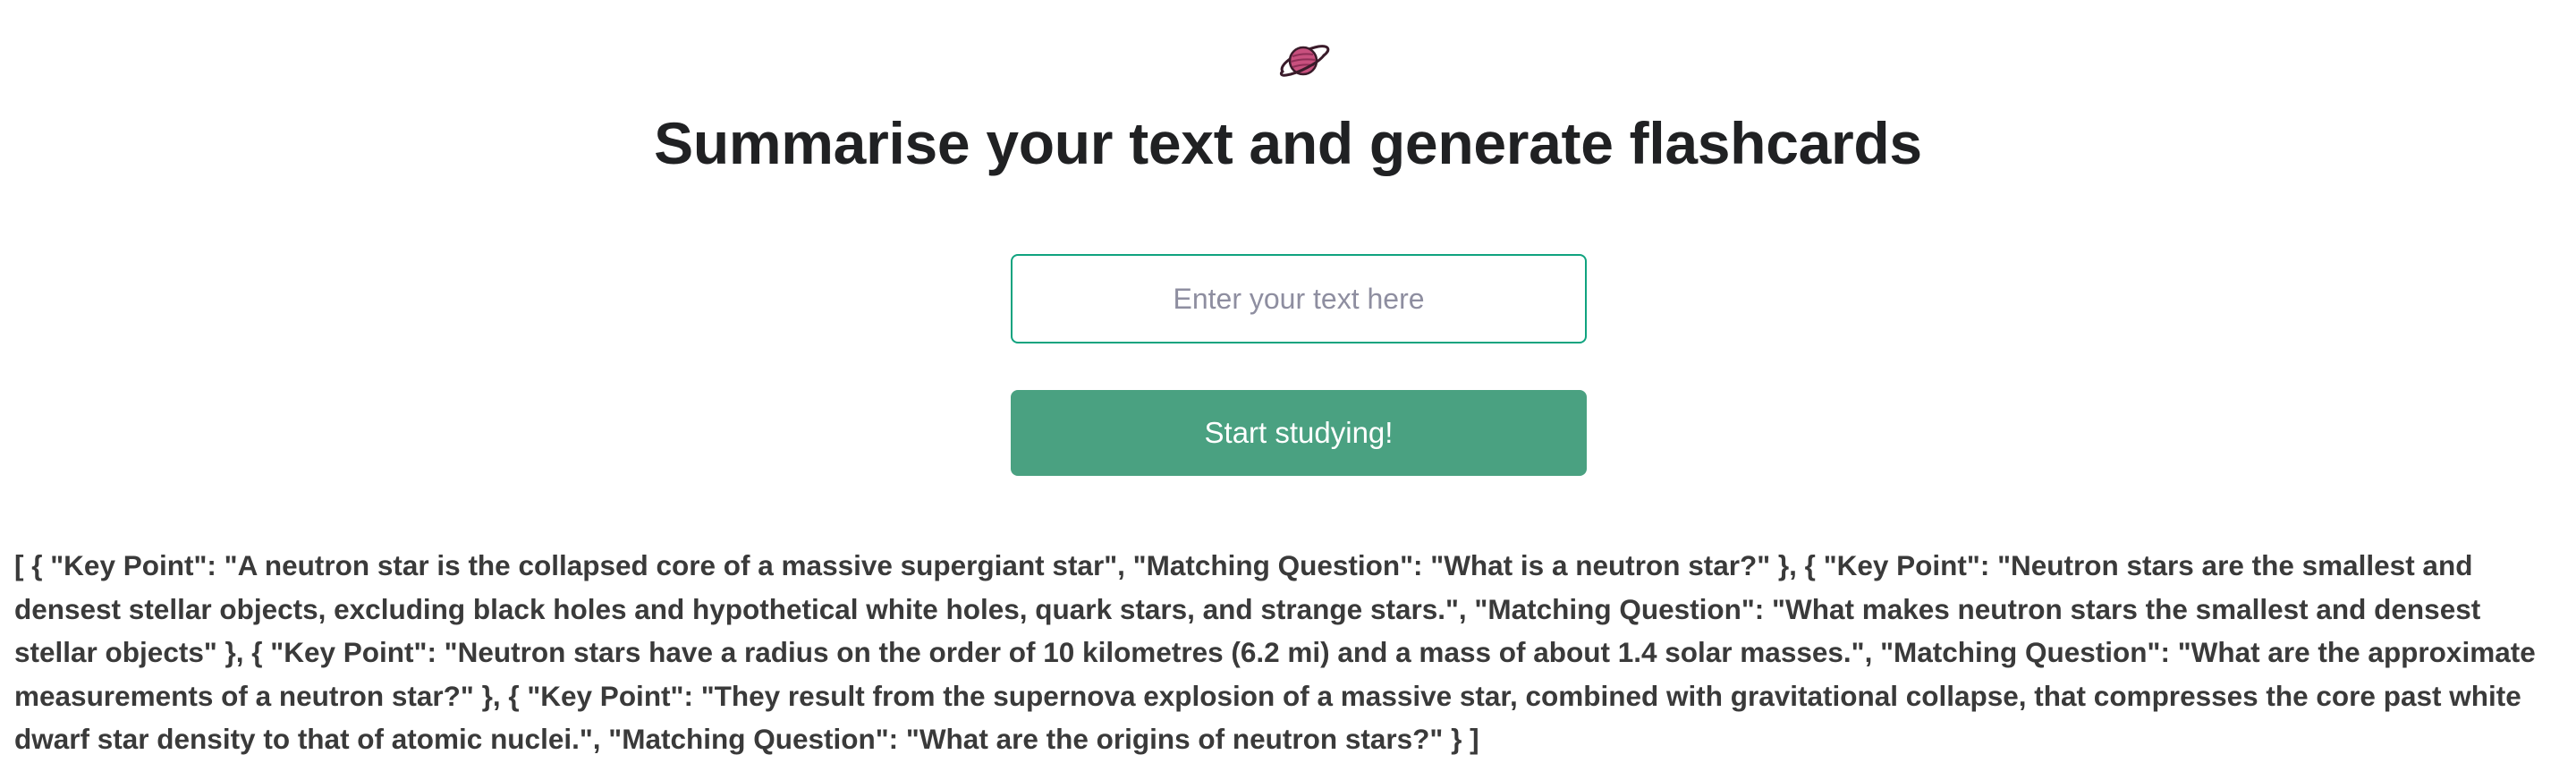 This screenshot has width=2576, height=780. Describe the element at coordinates (1299, 433) in the screenshot. I see `start-studying-button: Start studying!` at that location.